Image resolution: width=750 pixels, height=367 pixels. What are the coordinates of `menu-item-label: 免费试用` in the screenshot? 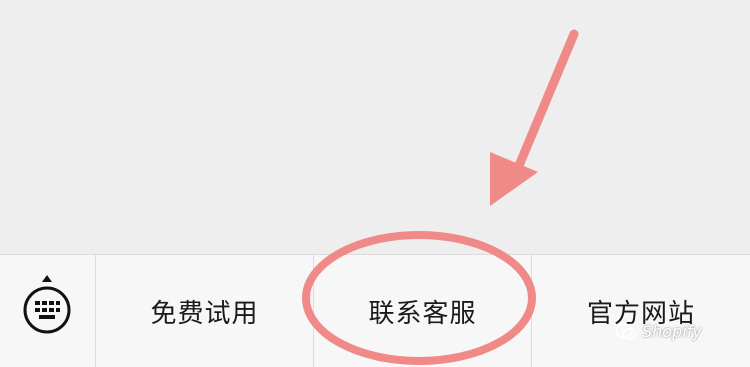 It's located at (204, 313).